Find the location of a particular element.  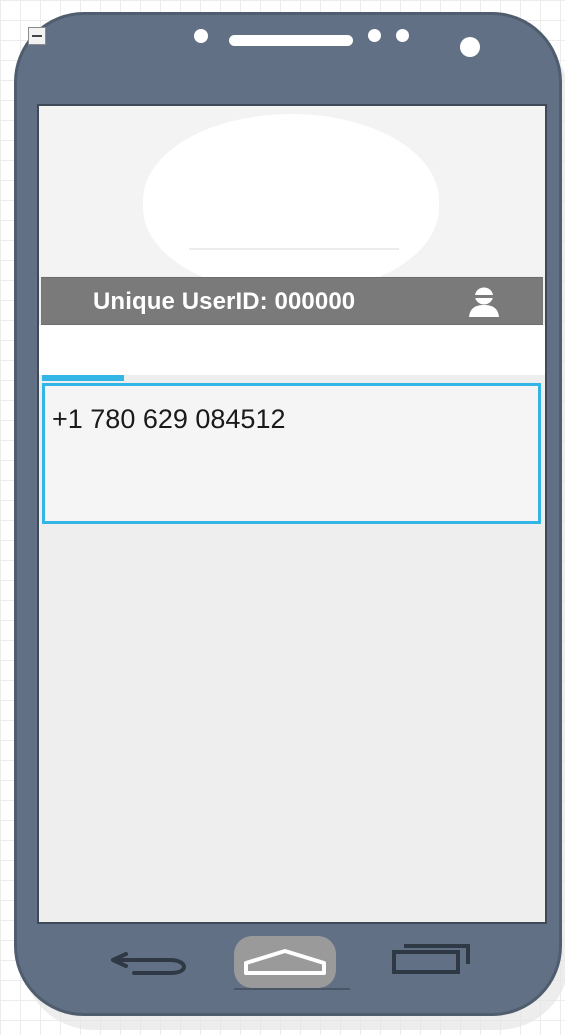

phone-number-input: +1 780 629 084512 is located at coordinates (291, 453).